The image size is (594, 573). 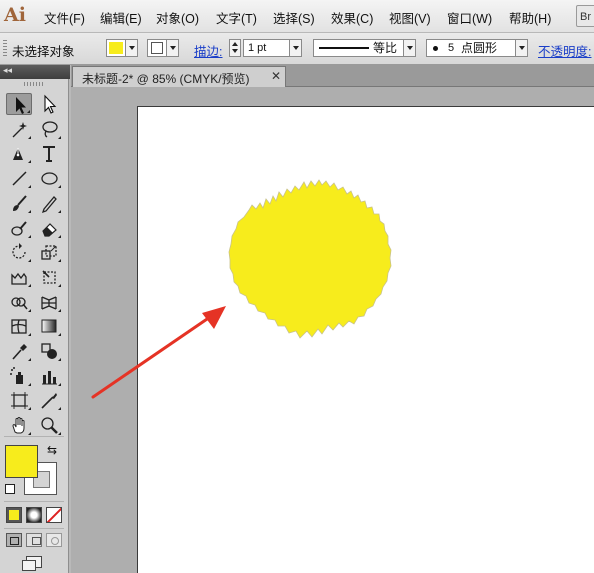 What do you see at coordinates (158, 352) in the screenshot?
I see `red-arrow` at bounding box center [158, 352].